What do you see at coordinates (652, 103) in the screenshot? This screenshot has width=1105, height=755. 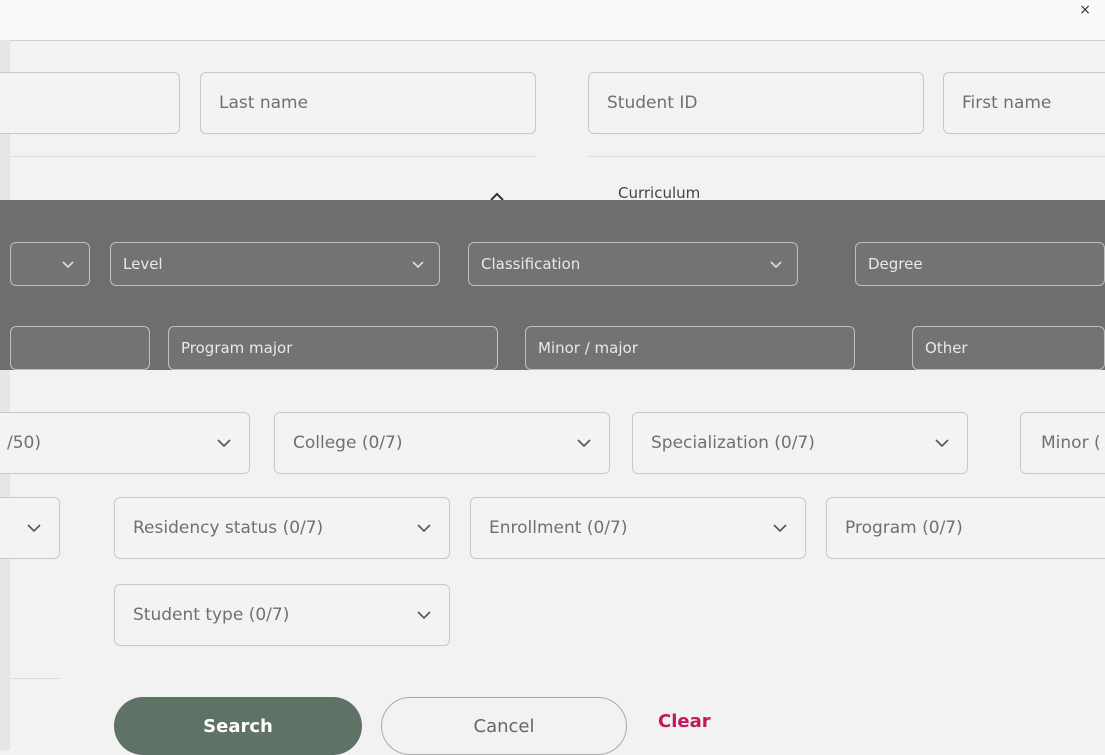 I see `student-id-placeholder: Student ID` at bounding box center [652, 103].